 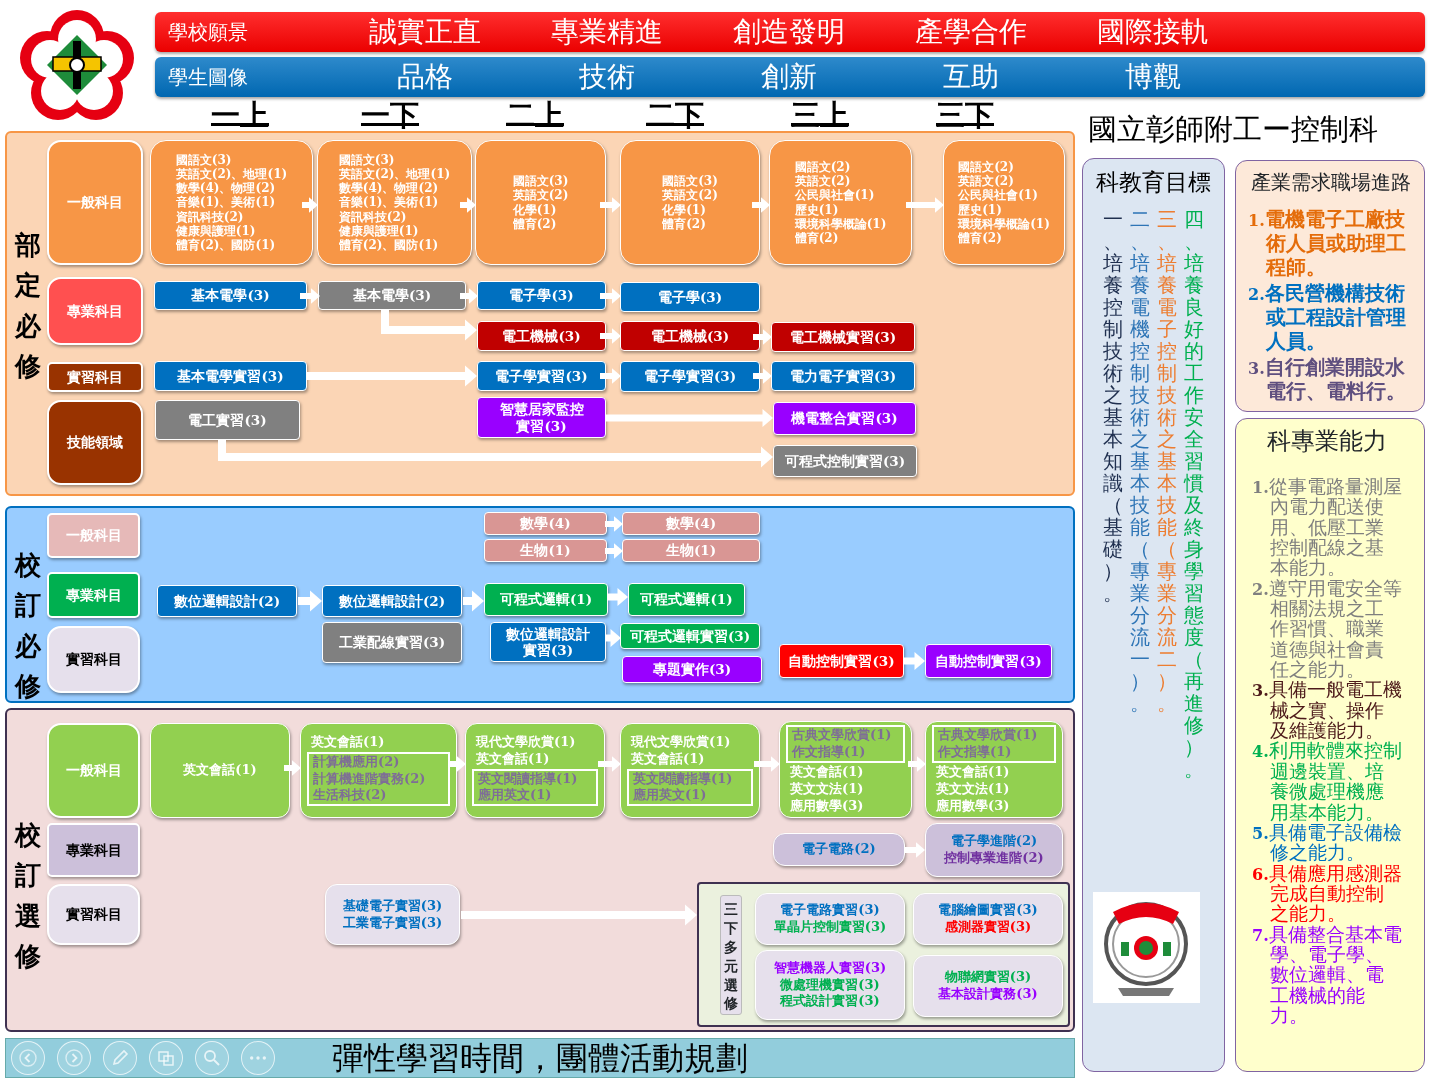 What do you see at coordinates (686, 599) in the screenshot?
I see `course-name: 可程式邏輯(1)` at bounding box center [686, 599].